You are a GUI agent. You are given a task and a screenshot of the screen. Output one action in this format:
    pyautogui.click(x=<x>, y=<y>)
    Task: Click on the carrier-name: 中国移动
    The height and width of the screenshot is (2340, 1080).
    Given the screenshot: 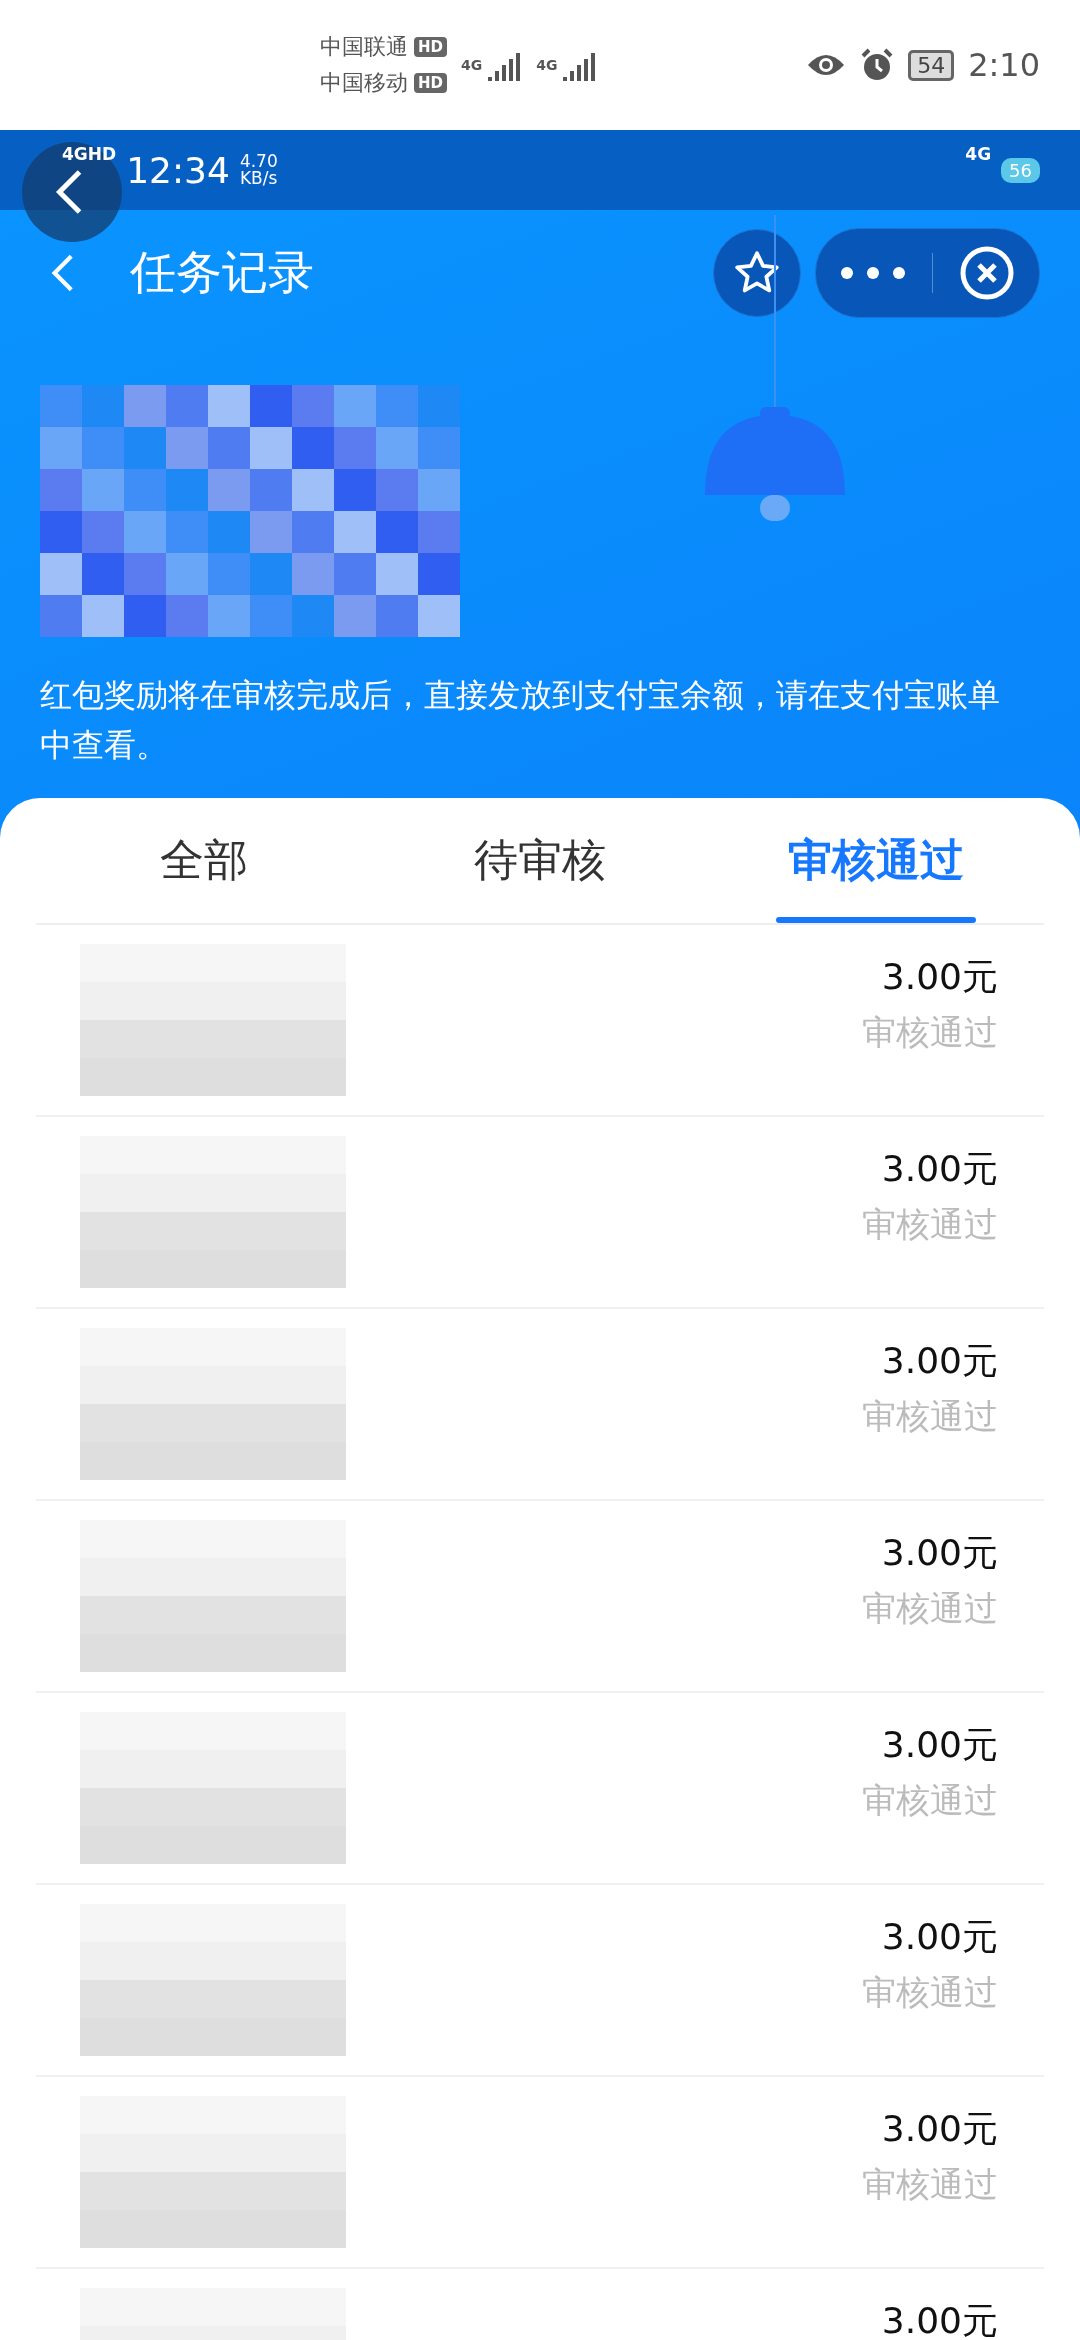 What is the action you would take?
    pyautogui.click(x=364, y=83)
    